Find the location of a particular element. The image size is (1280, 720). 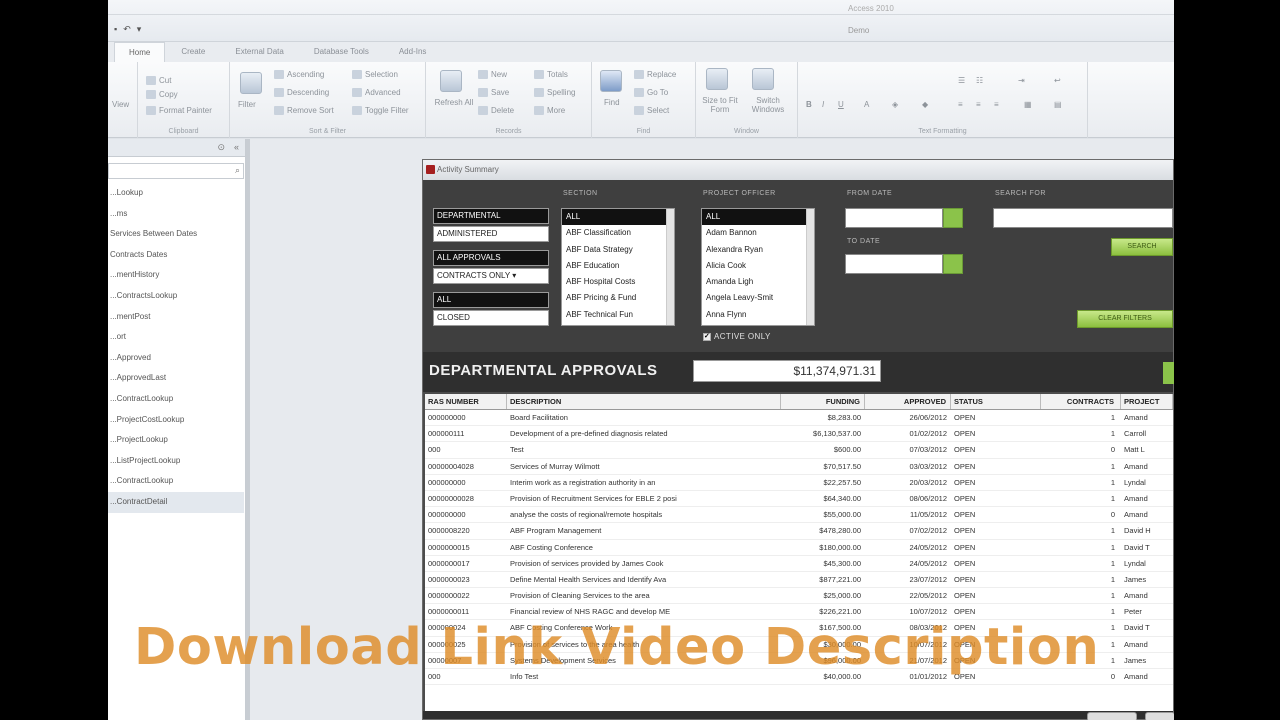

format-painter-button: Format Painter is located at coordinates (179, 111).